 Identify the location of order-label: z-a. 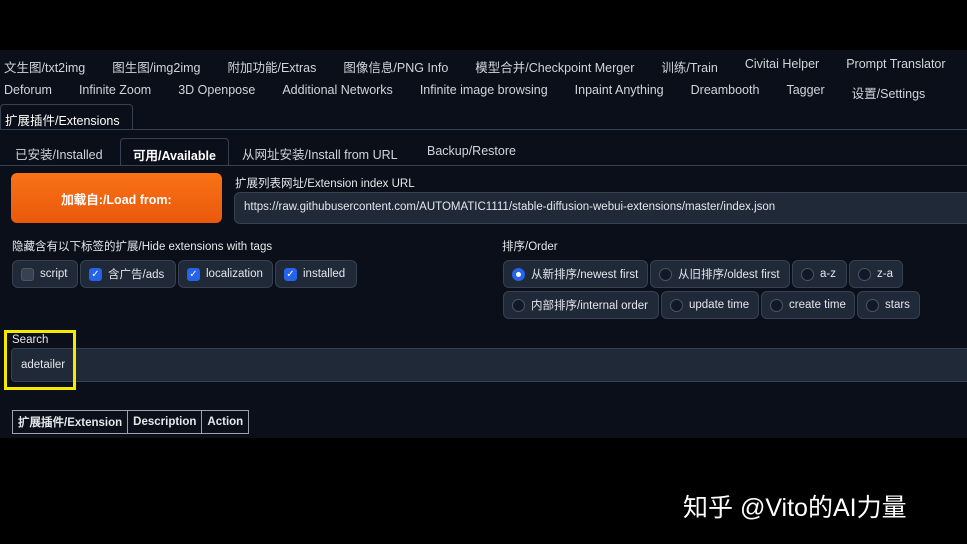
(885, 274).